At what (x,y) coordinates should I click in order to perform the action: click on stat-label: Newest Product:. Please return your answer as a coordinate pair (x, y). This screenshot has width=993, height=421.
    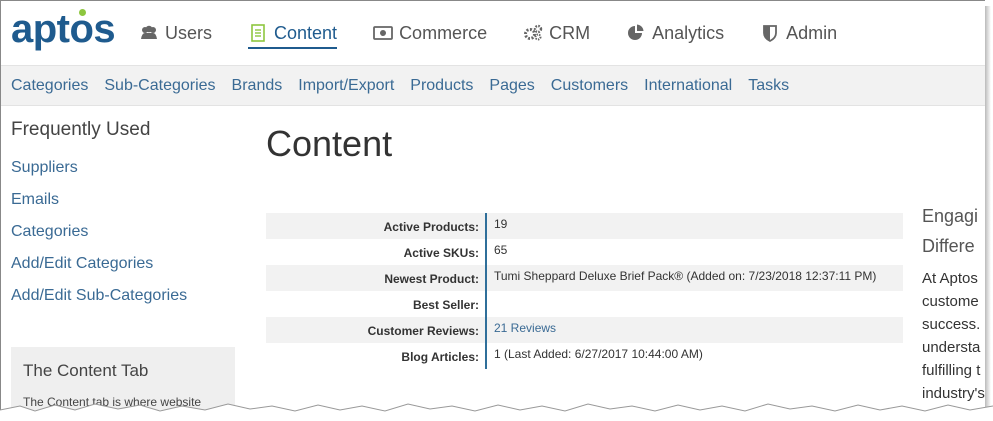
    Looking at the image, I should click on (376, 278).